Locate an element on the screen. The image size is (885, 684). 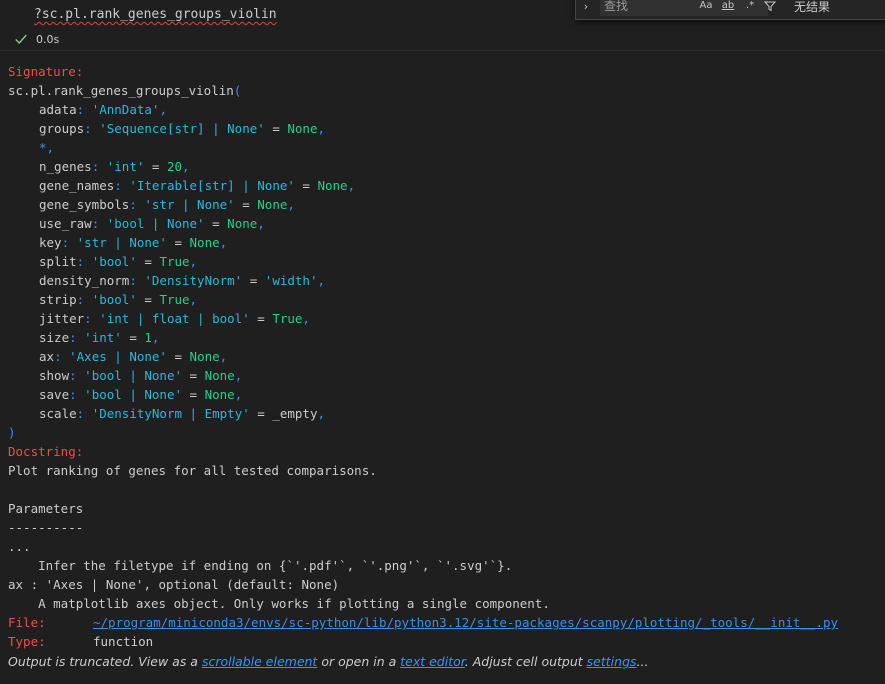
type-label: Type: is located at coordinates (27, 641).